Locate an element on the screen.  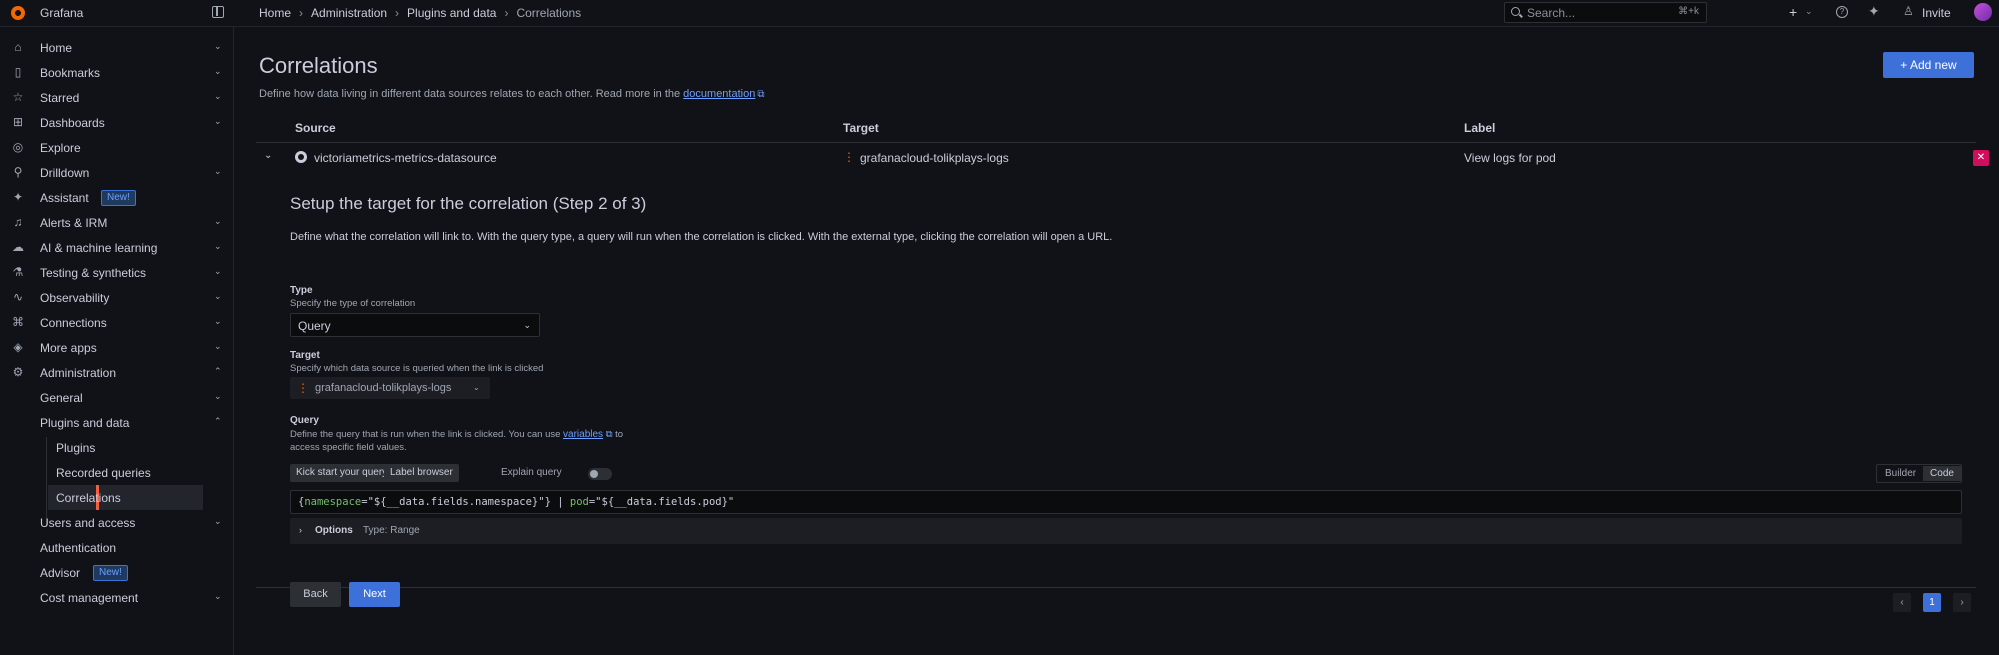
query-desc-text: to is located at coordinates (619, 434).